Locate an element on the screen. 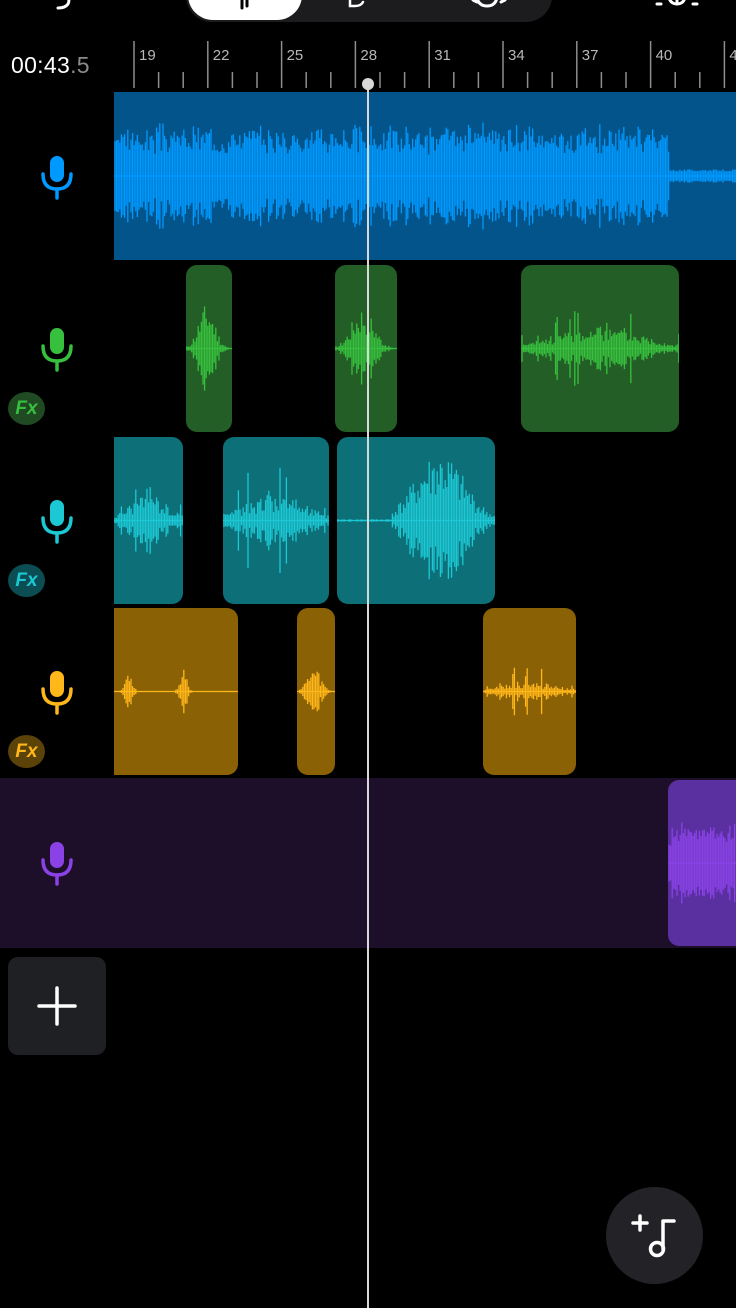 This screenshot has height=1308, width=736. track-5-header is located at coordinates (57, 863).